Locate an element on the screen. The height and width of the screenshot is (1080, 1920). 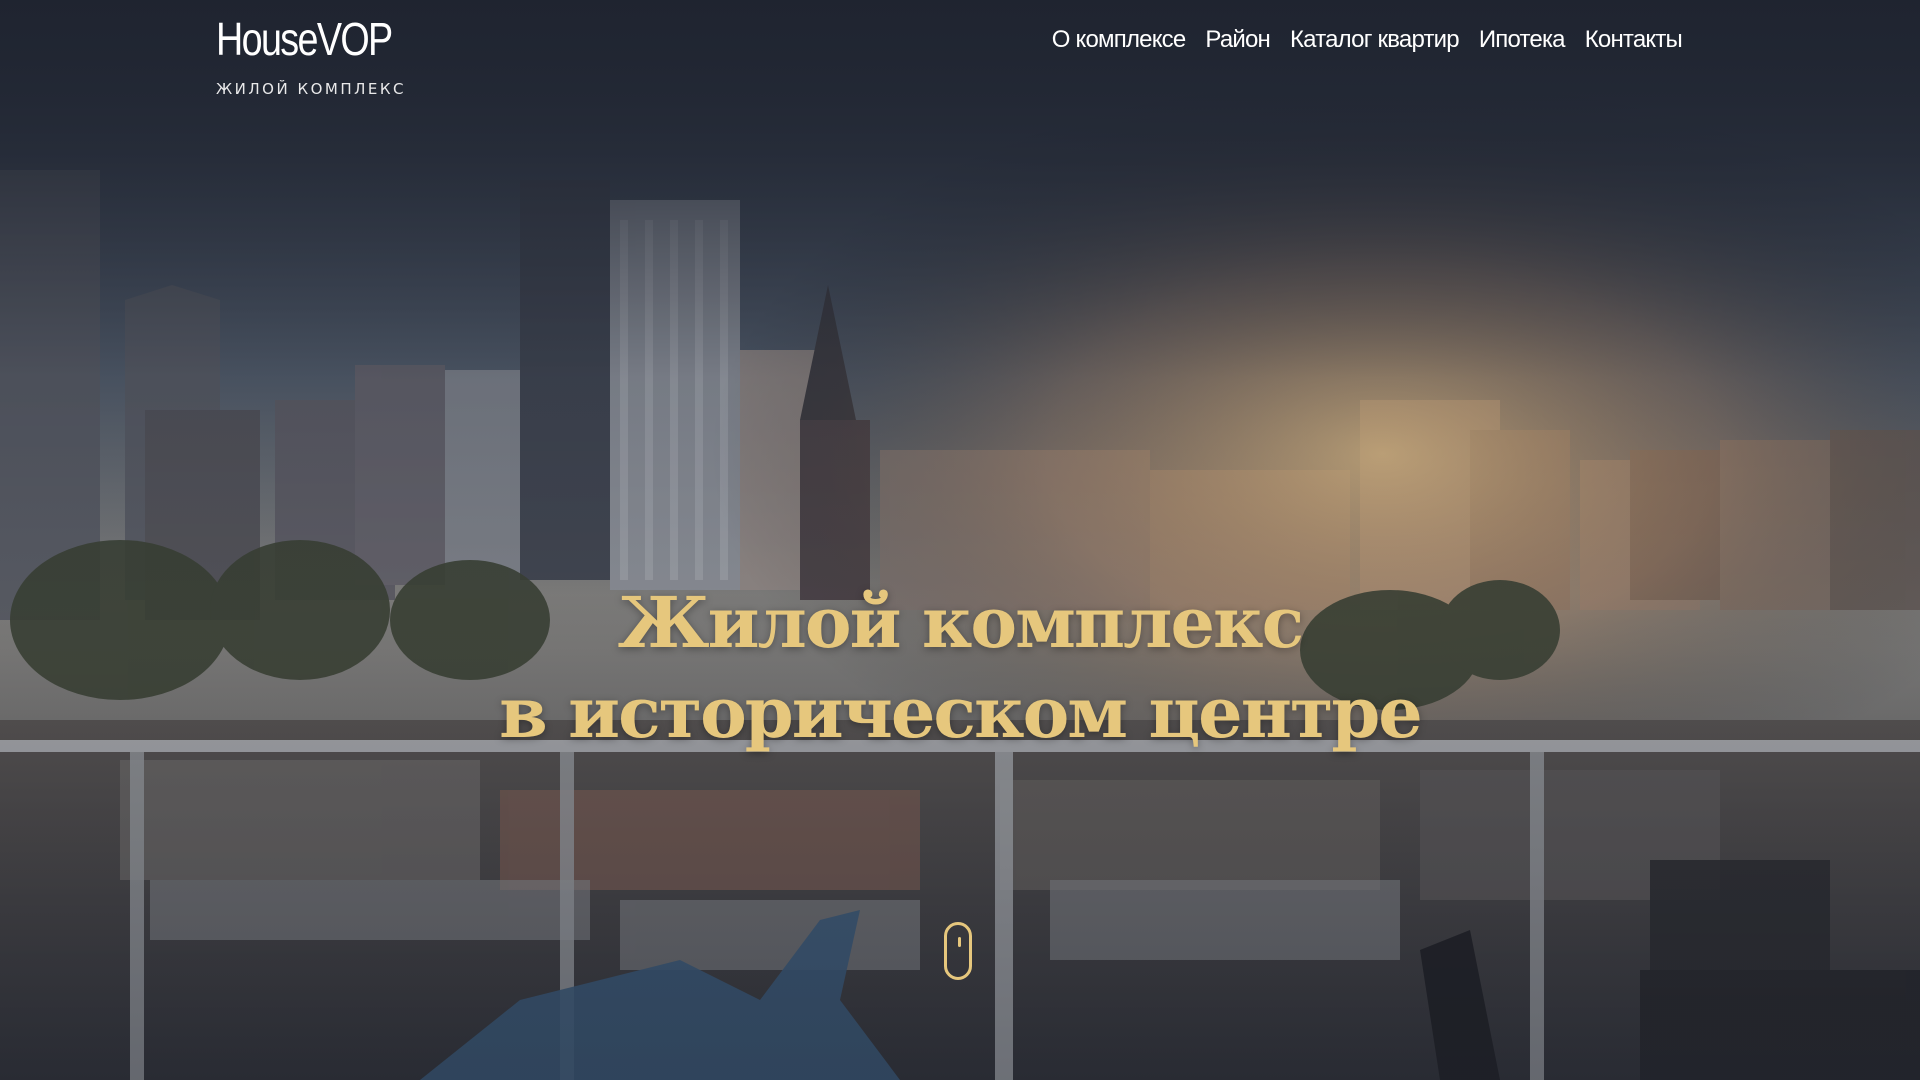
nav-link-about: О комплексе is located at coordinates (1119, 40).